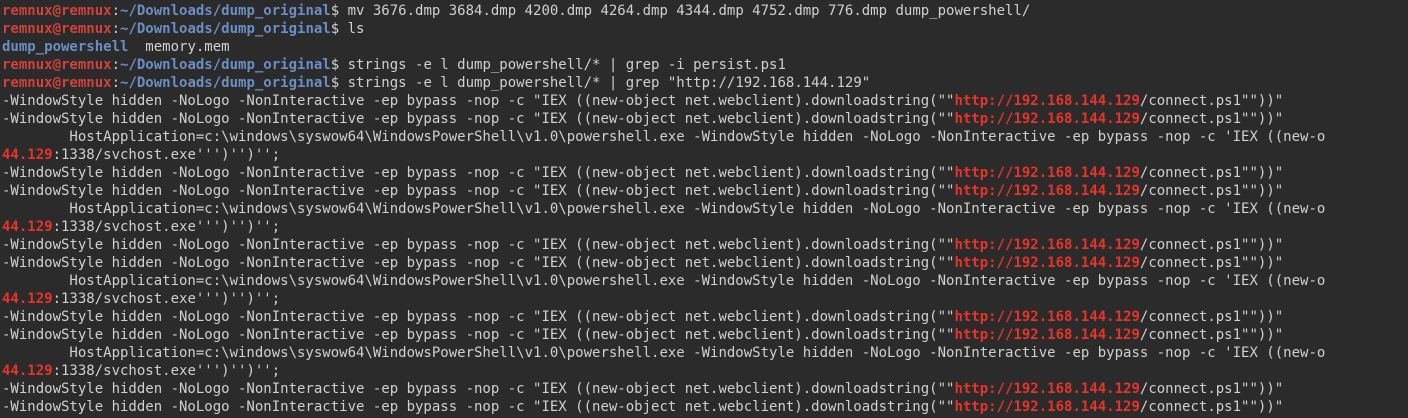 The height and width of the screenshot is (418, 1408). Describe the element at coordinates (65, 47) in the screenshot. I see `directory-name: dump_powershell` at that location.